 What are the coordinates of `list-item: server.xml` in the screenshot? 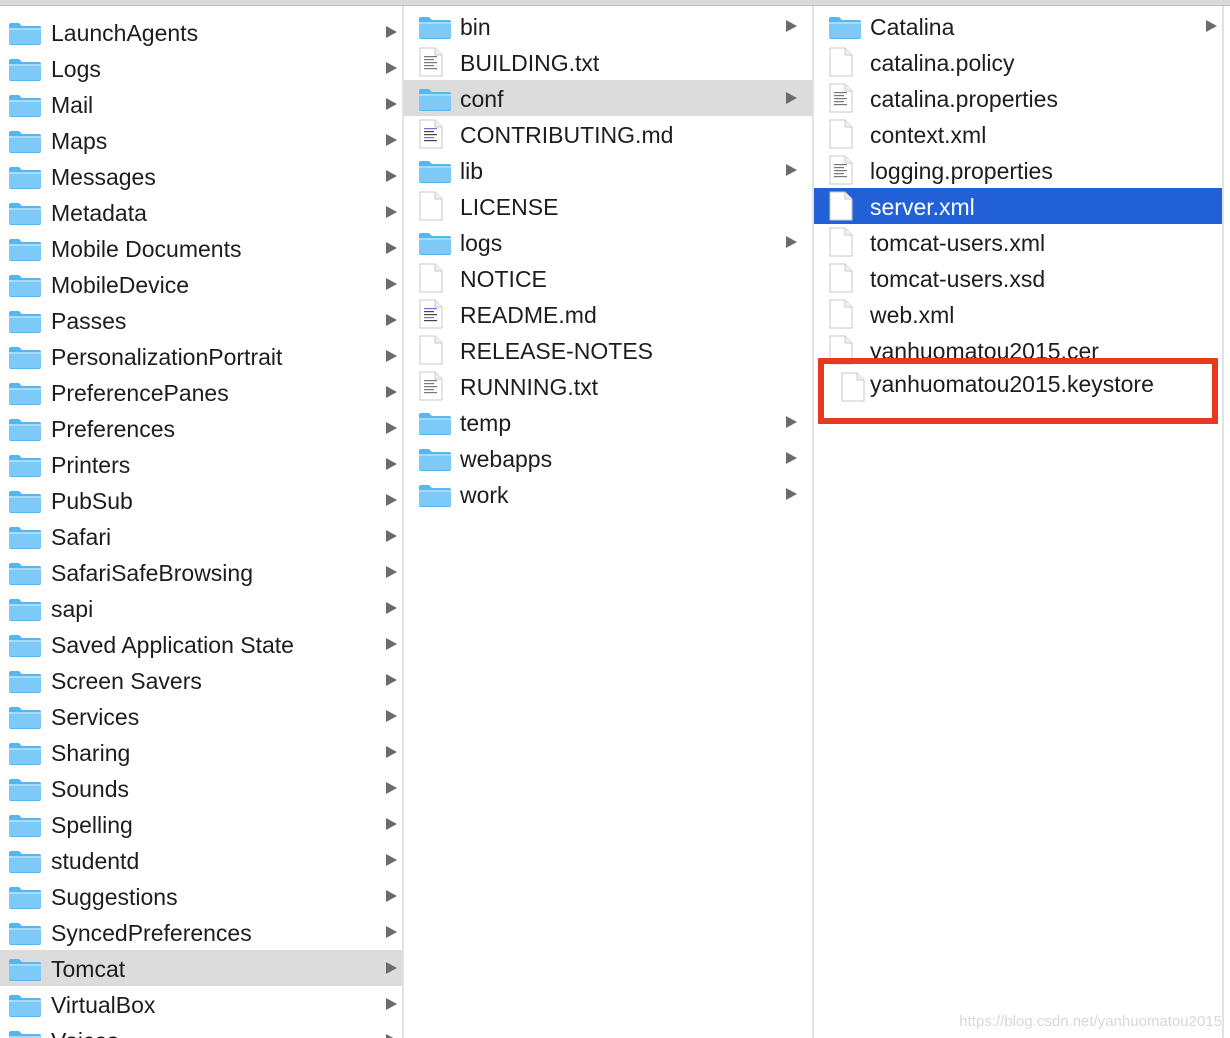 It's located at (1018, 206).